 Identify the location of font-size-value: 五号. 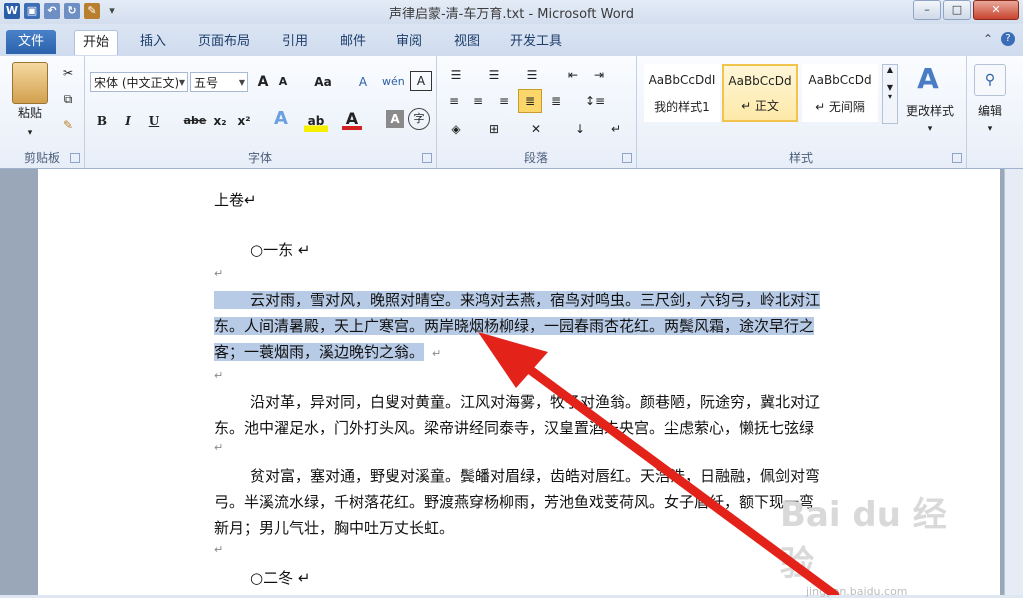
(206, 83).